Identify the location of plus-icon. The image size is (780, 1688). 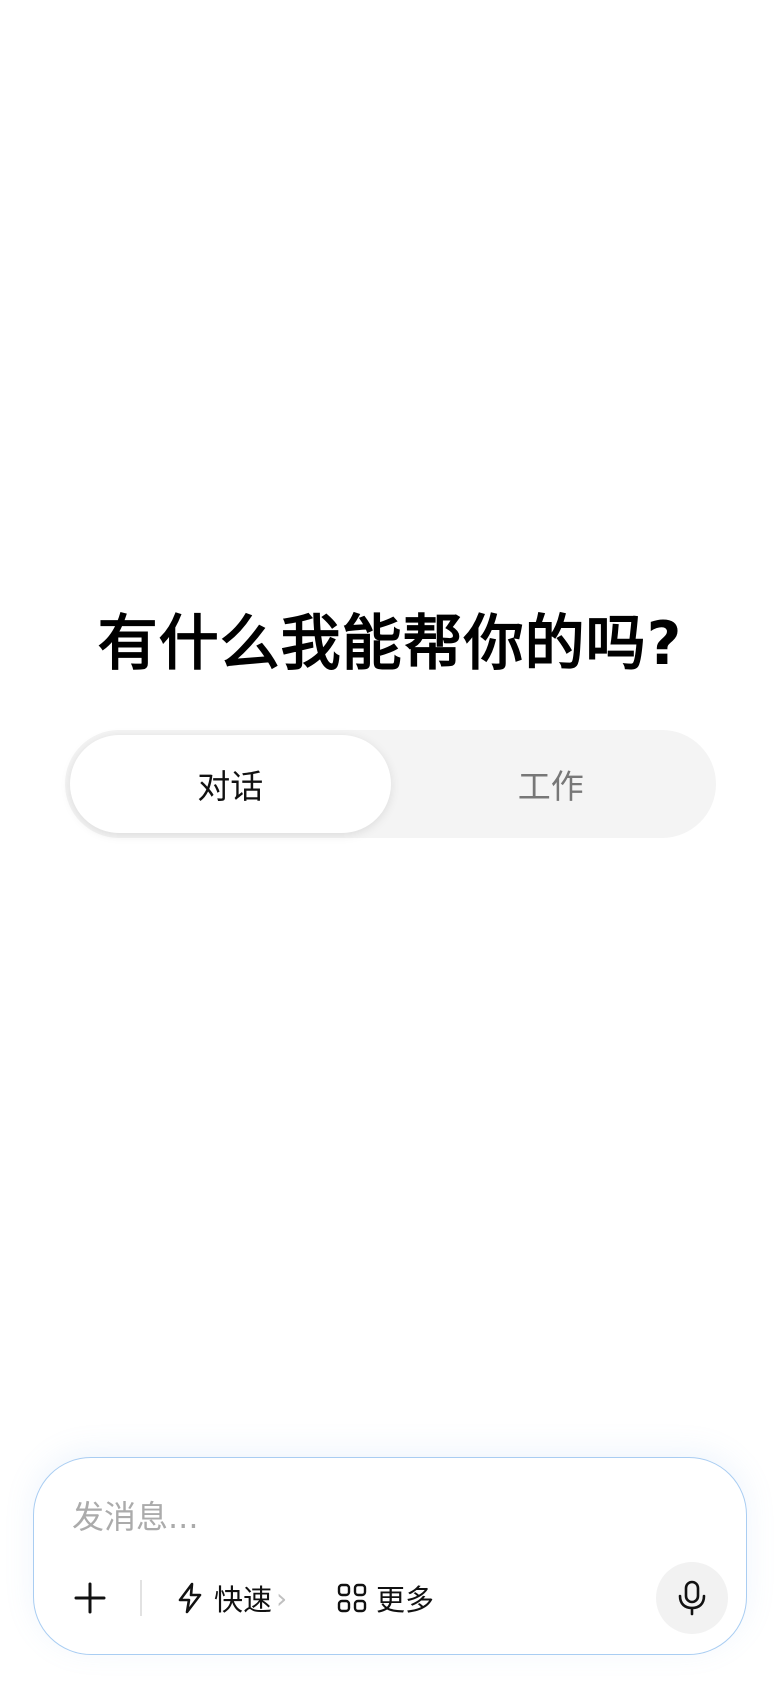
(90, 1598).